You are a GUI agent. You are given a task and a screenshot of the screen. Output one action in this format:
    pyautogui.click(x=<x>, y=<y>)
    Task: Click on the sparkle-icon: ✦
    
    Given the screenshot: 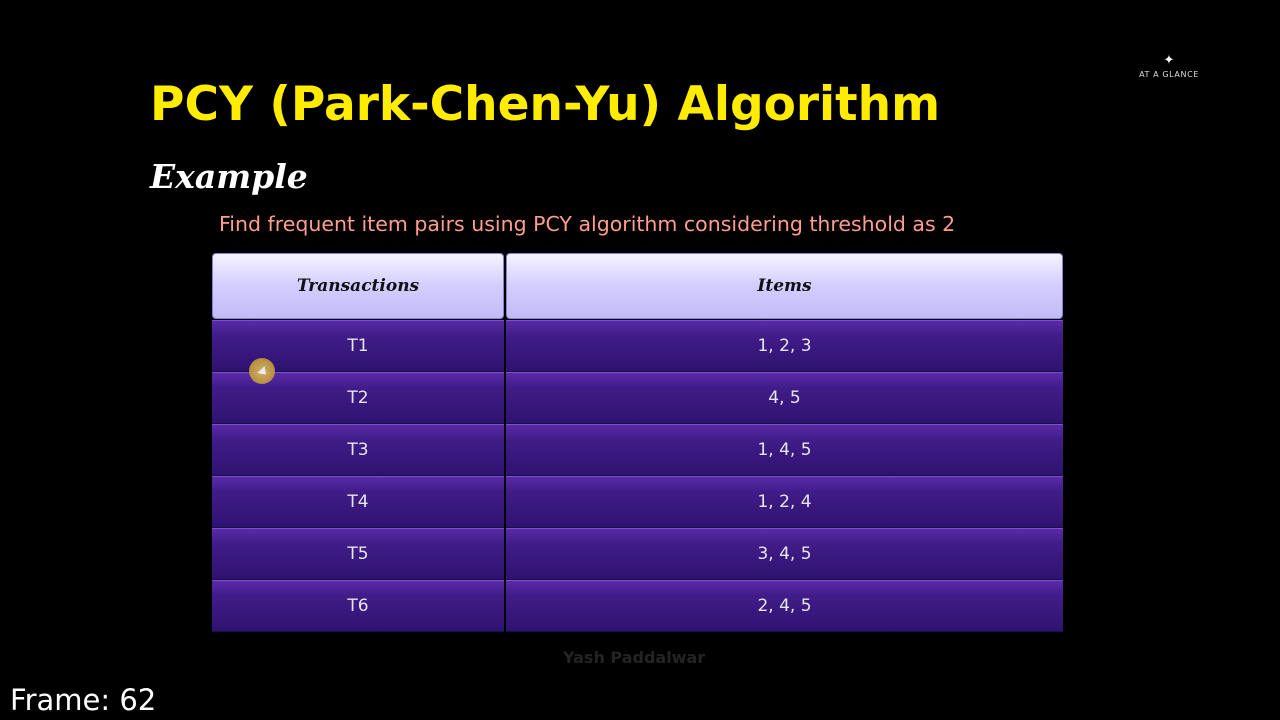 What is the action you would take?
    pyautogui.click(x=1169, y=60)
    